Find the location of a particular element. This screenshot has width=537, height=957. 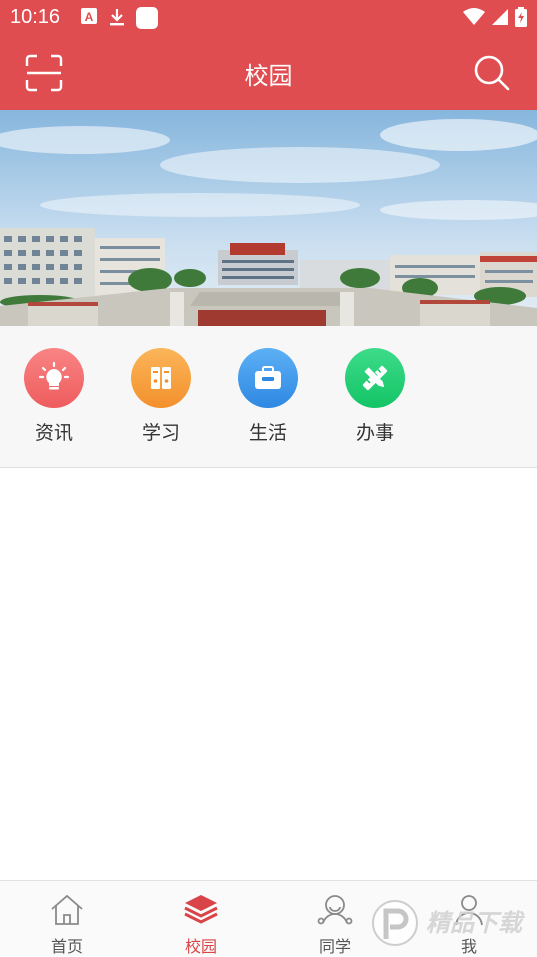

quick-action-affairs: 办事 is located at coordinates (375, 396).